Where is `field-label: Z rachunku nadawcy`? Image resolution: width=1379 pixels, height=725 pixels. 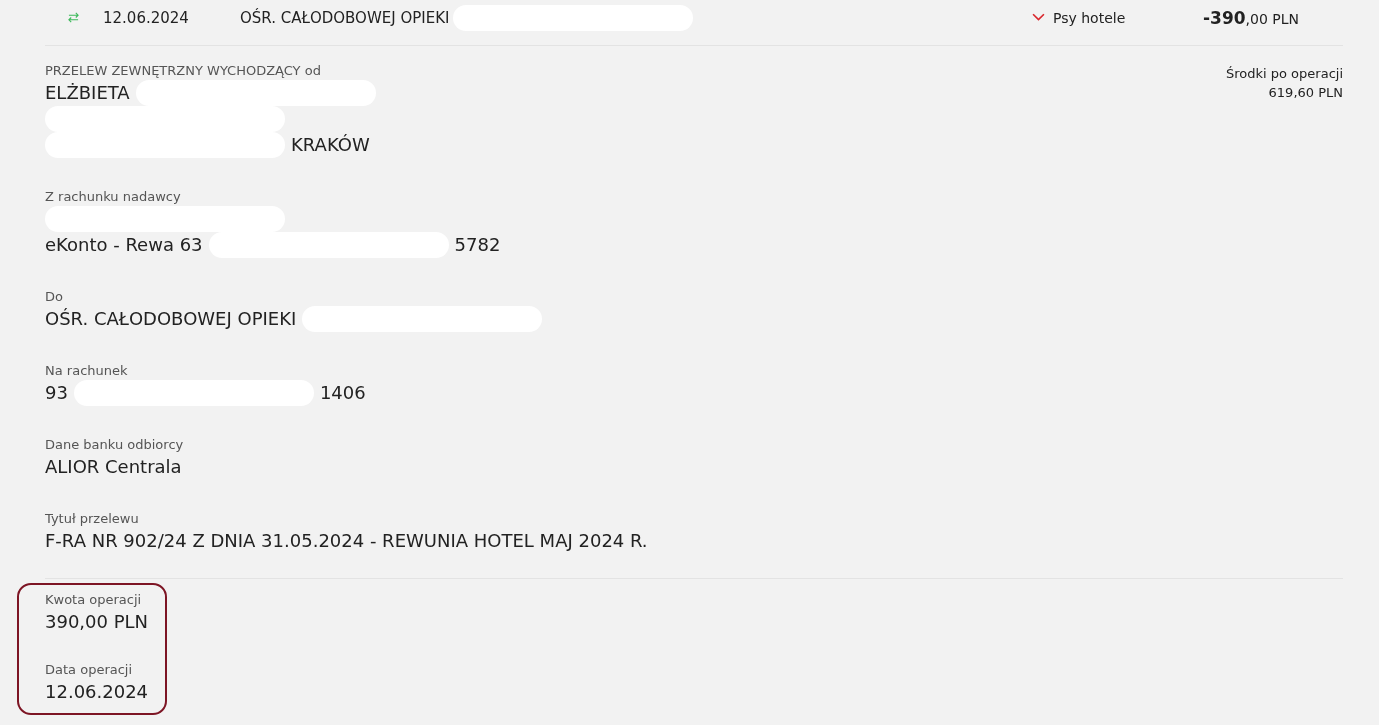
field-label: Z rachunku nadawcy is located at coordinates (113, 197).